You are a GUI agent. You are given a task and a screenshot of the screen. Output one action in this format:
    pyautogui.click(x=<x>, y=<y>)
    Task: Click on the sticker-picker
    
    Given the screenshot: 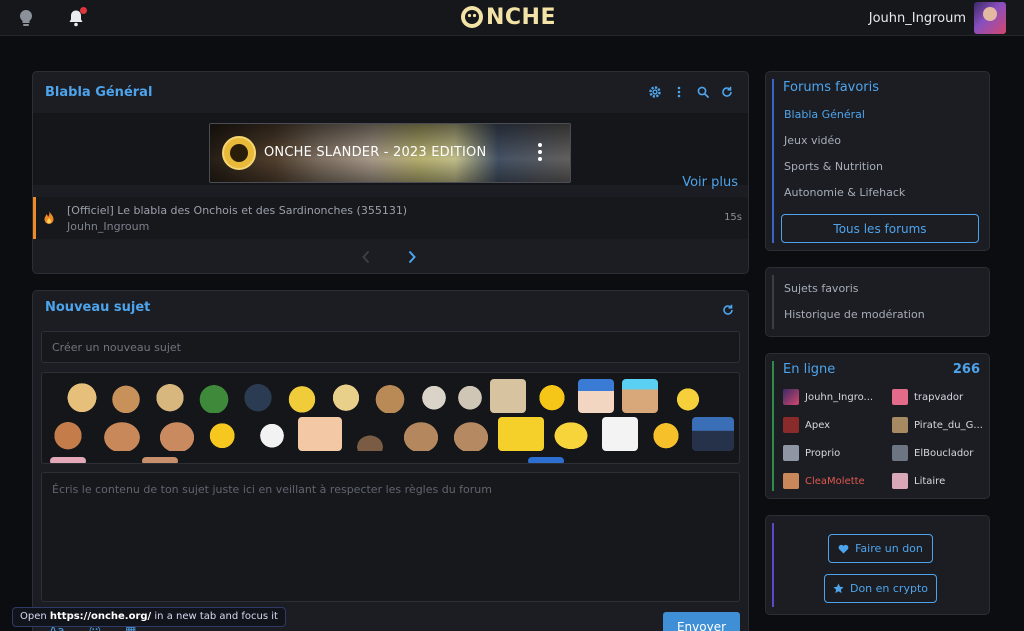 What is the action you would take?
    pyautogui.click(x=390, y=418)
    